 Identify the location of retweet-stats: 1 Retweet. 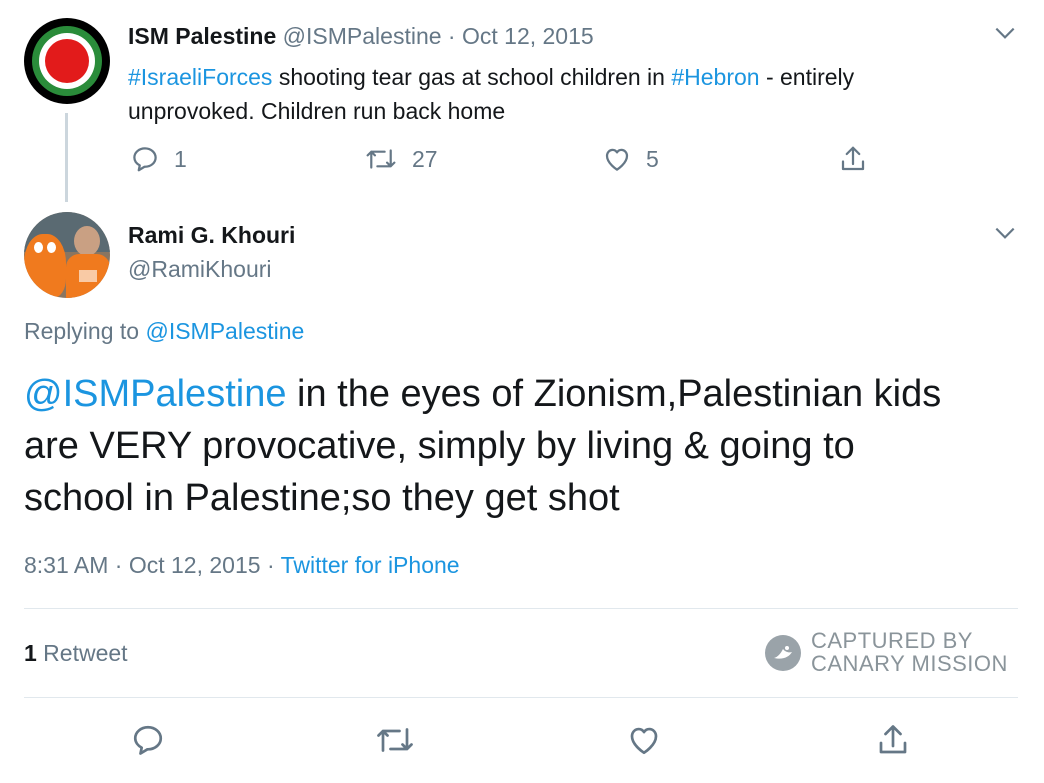
(76, 653).